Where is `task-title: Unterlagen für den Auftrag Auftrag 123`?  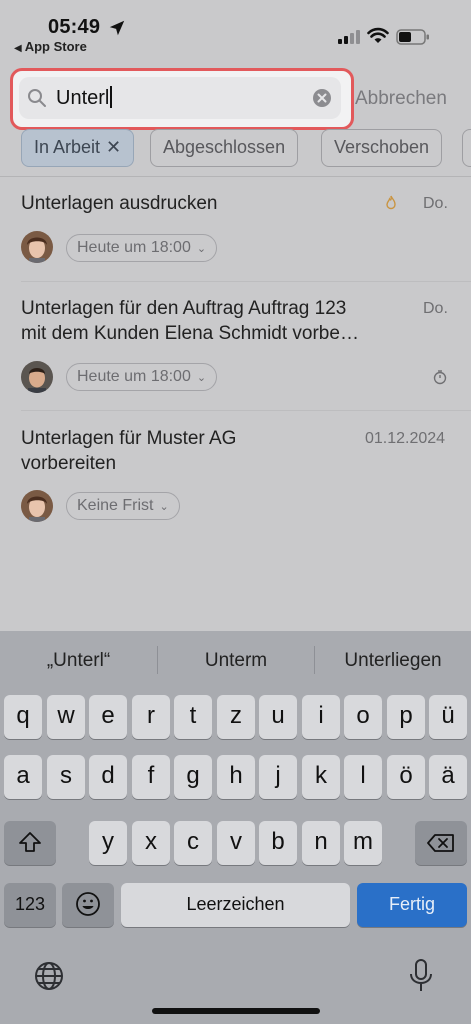
task-title: Unterlagen für den Auftrag Auftrag 123 is located at coordinates (183, 308).